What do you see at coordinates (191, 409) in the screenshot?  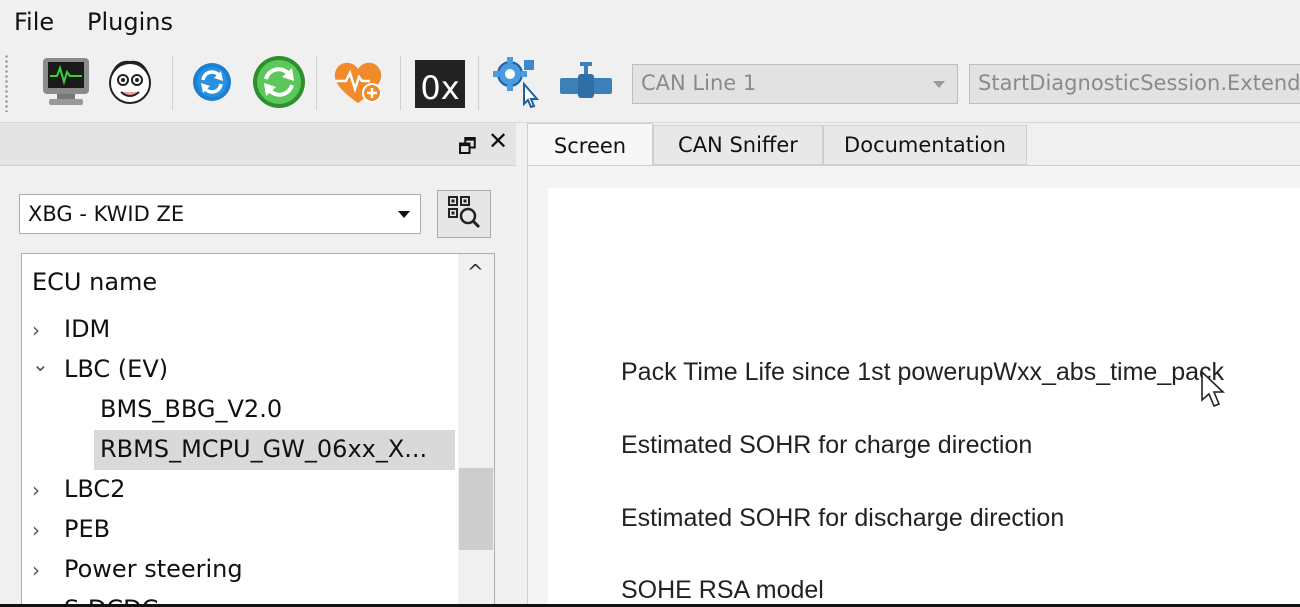 I see `tree-item-label: BMS_BBG_V2.0` at bounding box center [191, 409].